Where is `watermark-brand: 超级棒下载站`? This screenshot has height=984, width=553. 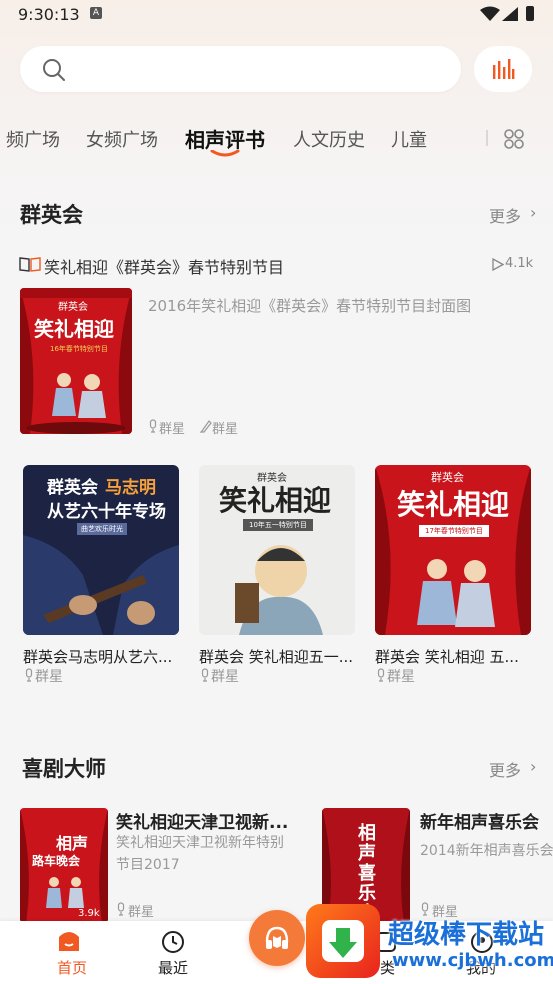
watermark-brand: 超级棒下载站 is located at coordinates (466, 935).